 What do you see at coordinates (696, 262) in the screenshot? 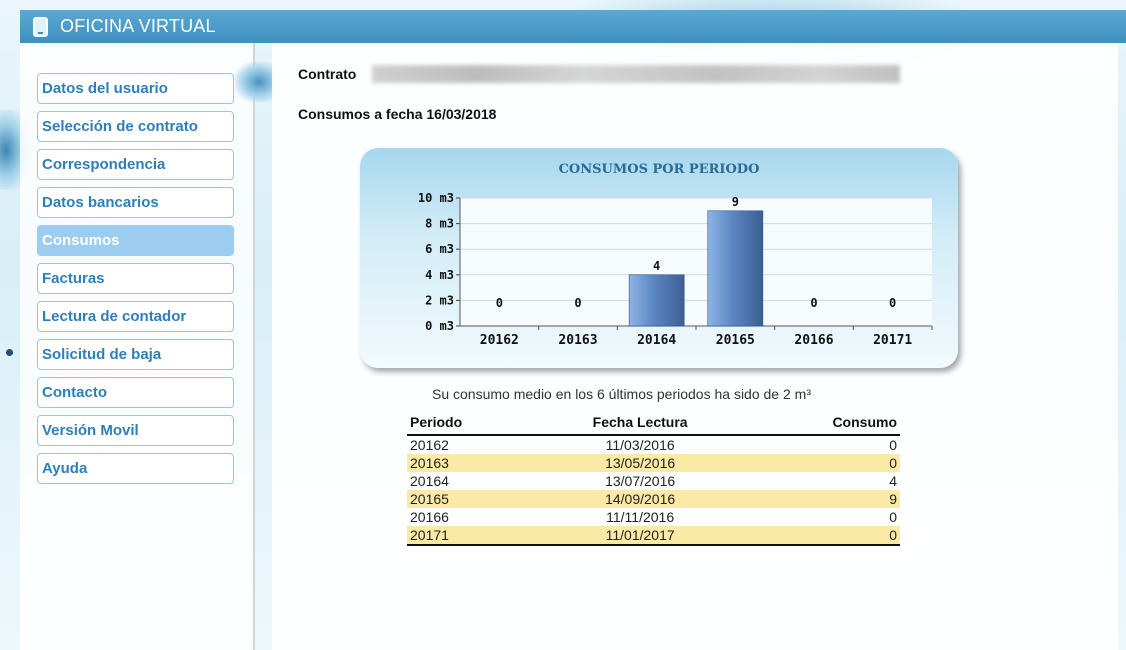
I see `chart-plot-area` at bounding box center [696, 262].